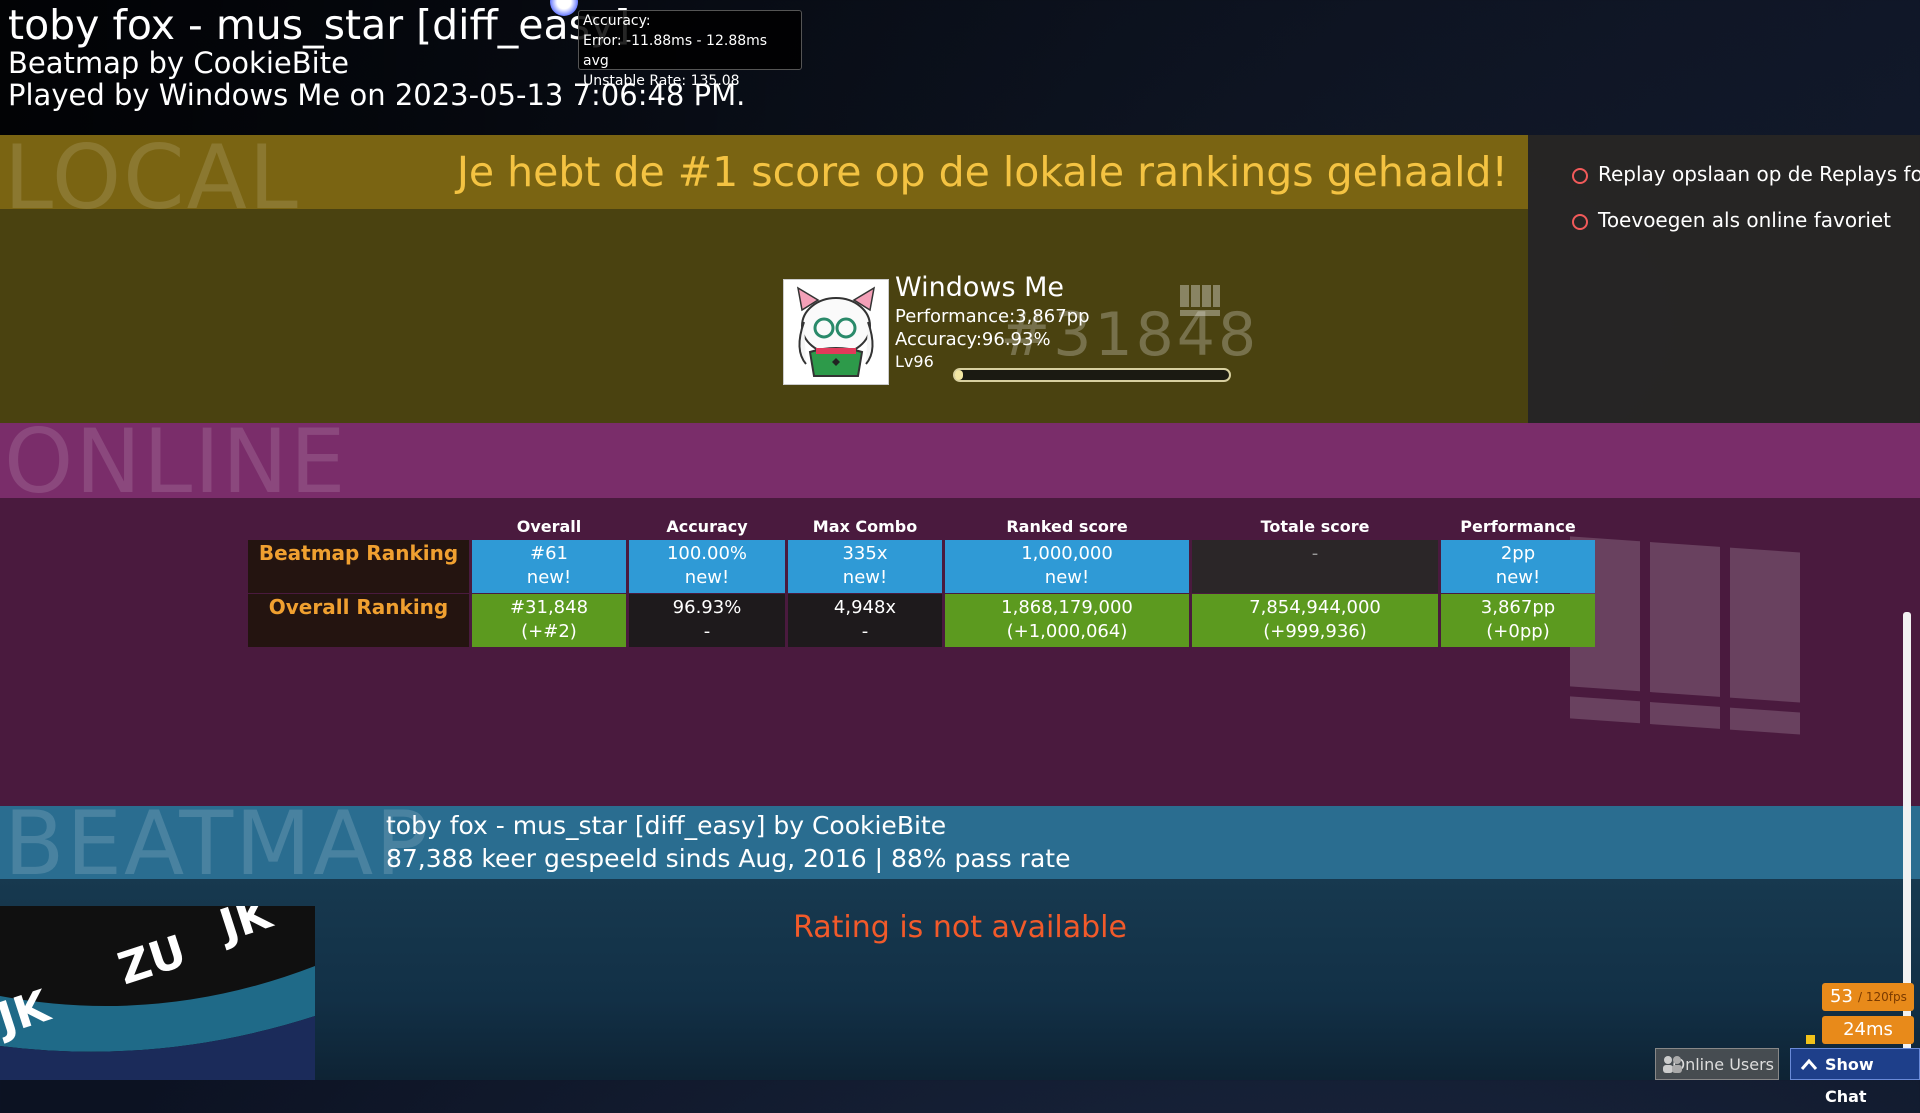 The height and width of the screenshot is (1113, 1920). What do you see at coordinates (865, 553) in the screenshot?
I see `cell-value: 335x` at bounding box center [865, 553].